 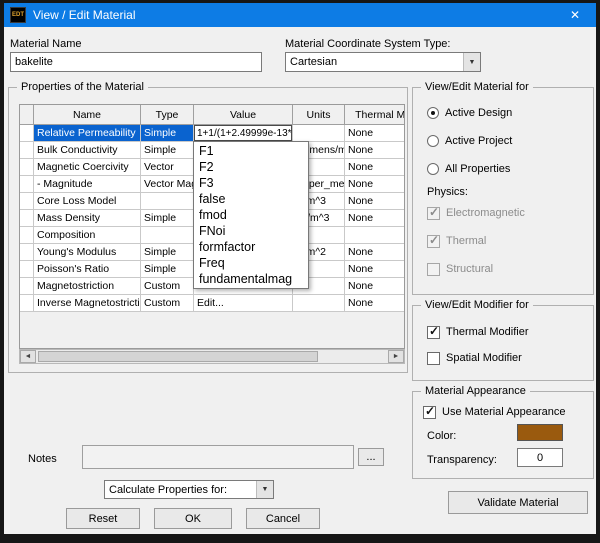 What do you see at coordinates (243, 133) in the screenshot?
I see `value-edit-field: 1+1/(1+2.49999e-13*F` at bounding box center [243, 133].